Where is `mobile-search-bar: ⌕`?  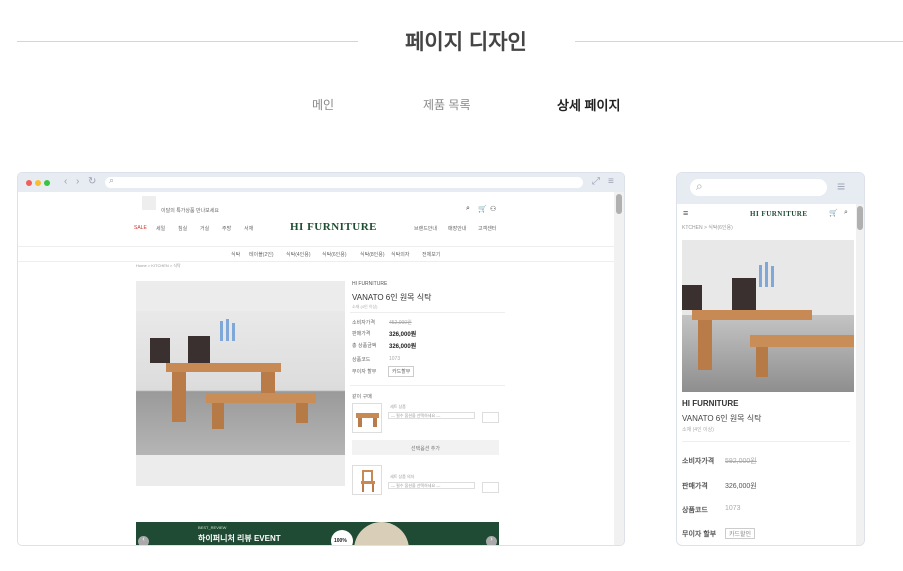
mobile-search-bar: ⌕ is located at coordinates (758, 187).